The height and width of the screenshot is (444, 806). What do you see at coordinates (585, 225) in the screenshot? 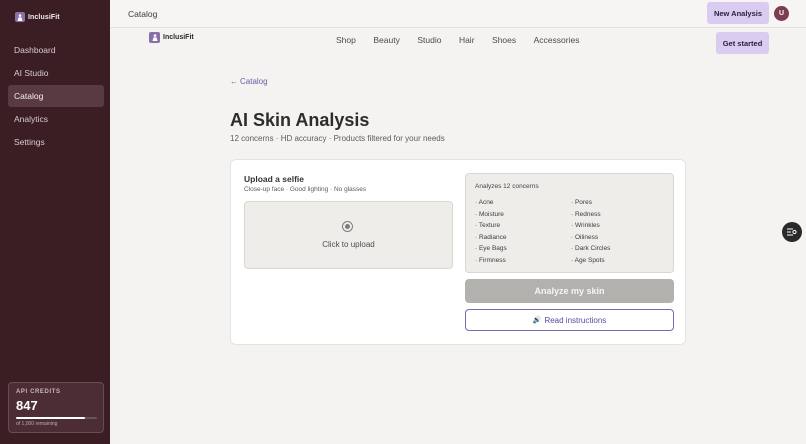
I see `concern-item: · Wrinkles` at bounding box center [585, 225].